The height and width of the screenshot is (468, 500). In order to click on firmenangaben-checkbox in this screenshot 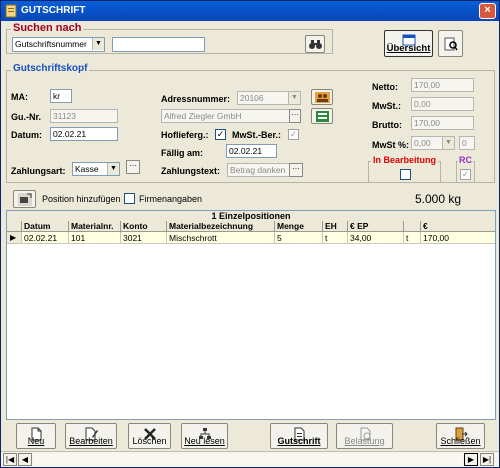, I will do `click(129, 198)`.